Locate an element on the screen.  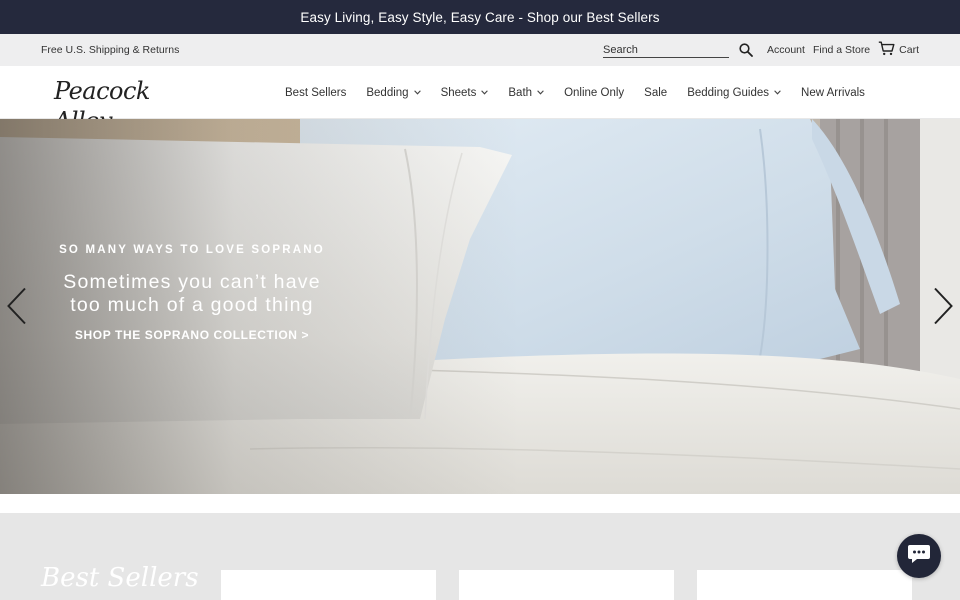
nav-item-label: Best Sellers is located at coordinates (316, 92).